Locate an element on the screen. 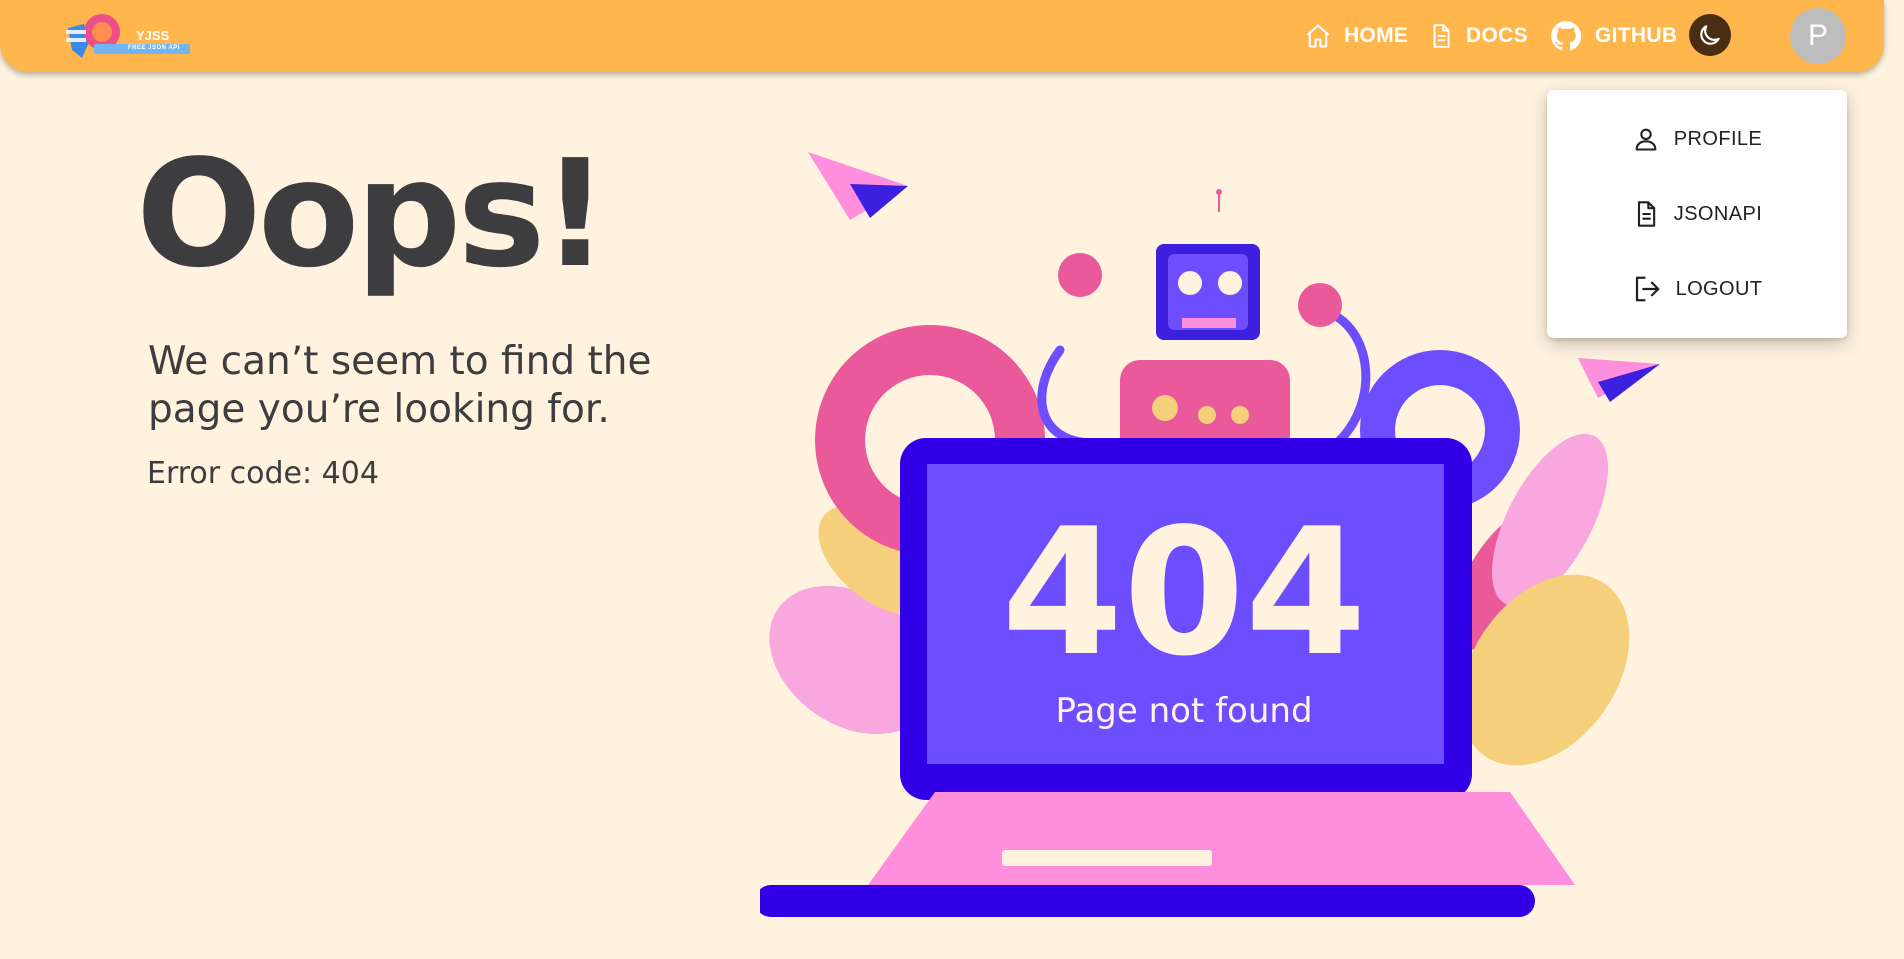  theme-toggle-button is located at coordinates (1710, 35).